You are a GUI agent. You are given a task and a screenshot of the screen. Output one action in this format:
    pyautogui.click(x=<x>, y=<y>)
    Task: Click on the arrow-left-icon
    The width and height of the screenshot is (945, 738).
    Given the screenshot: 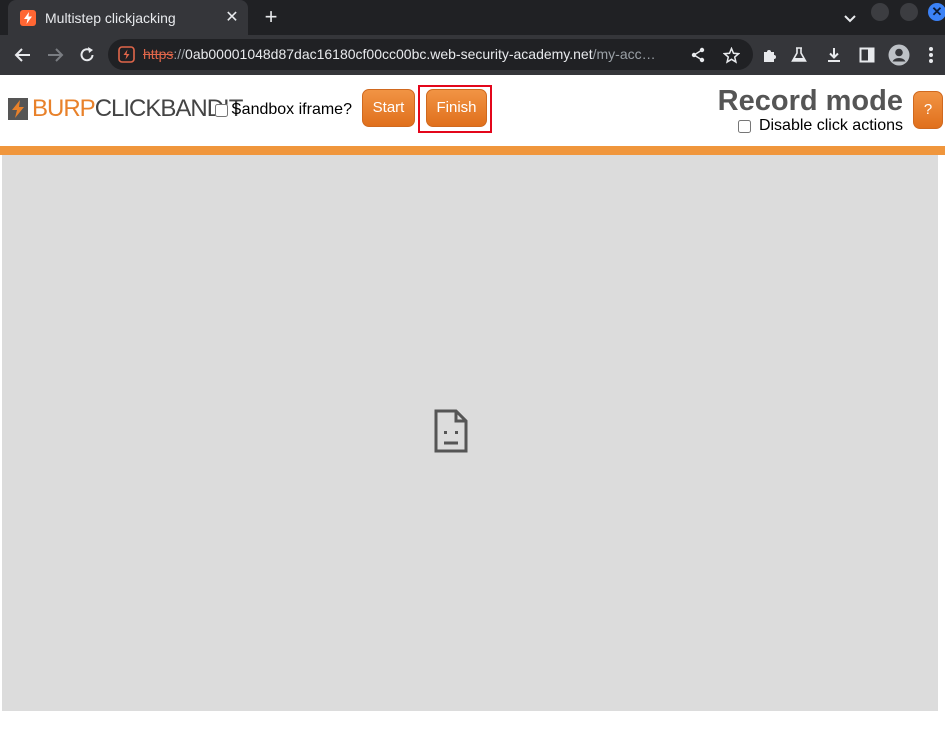 What is the action you would take?
    pyautogui.click(x=22, y=55)
    